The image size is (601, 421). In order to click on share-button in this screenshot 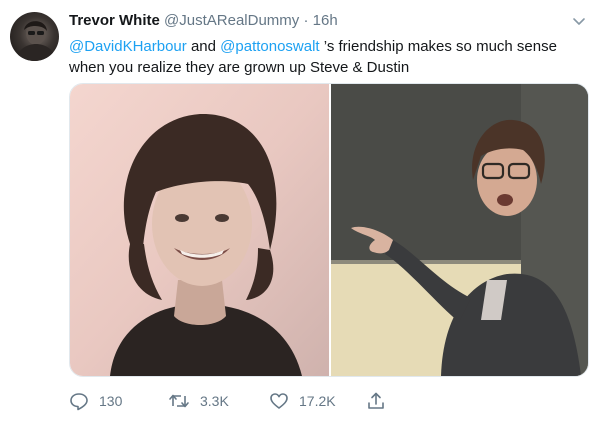, I will do `click(376, 401)`.